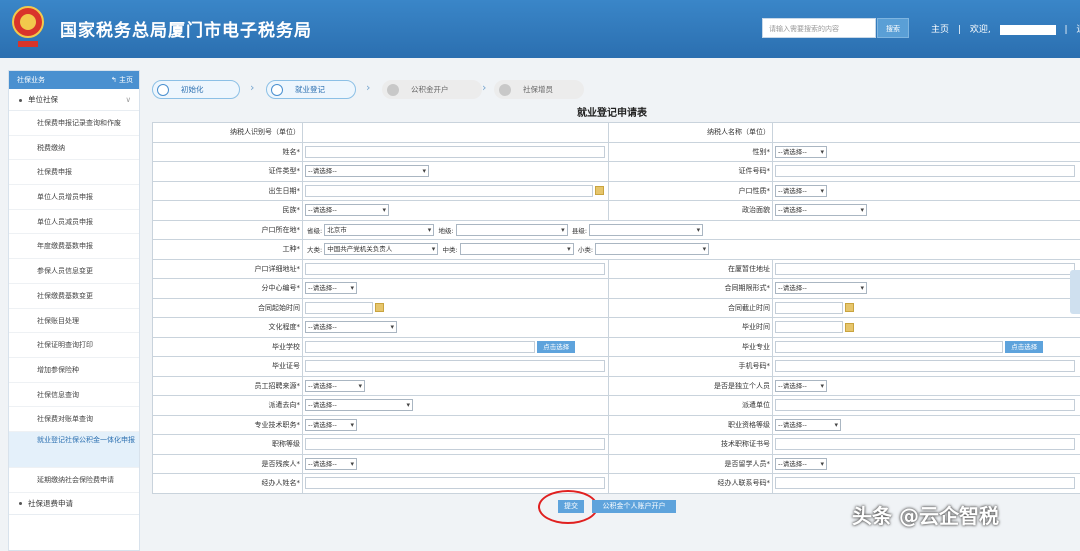 This screenshot has width=1080, height=551. Describe the element at coordinates (74, 296) in the screenshot. I see `sidebar-item: 社保缴费基数变更` at that location.